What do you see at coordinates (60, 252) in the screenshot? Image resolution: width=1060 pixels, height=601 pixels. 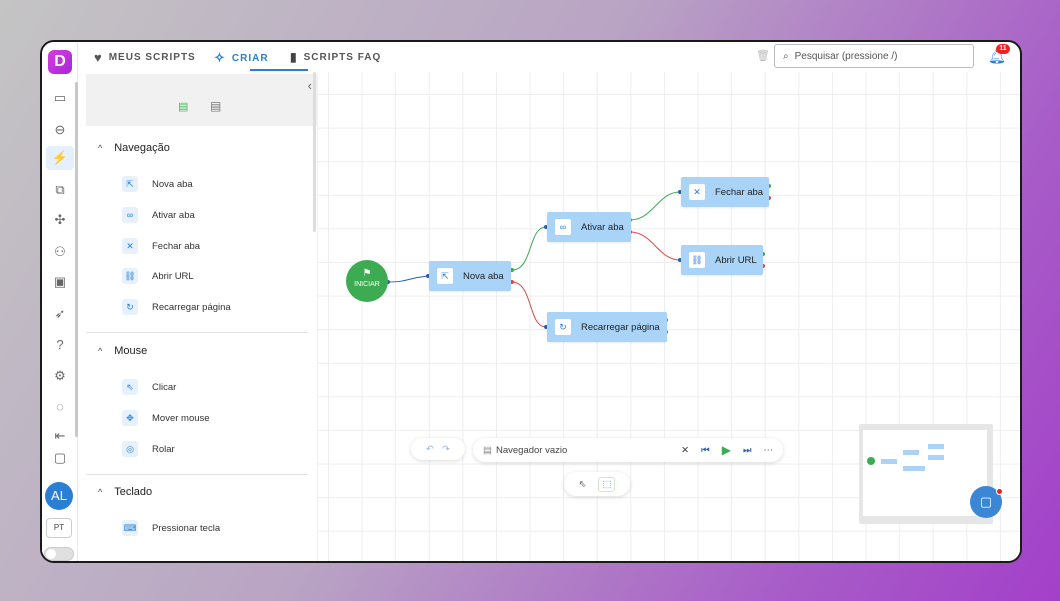 I see `users-icon: ⚇` at bounding box center [60, 252].